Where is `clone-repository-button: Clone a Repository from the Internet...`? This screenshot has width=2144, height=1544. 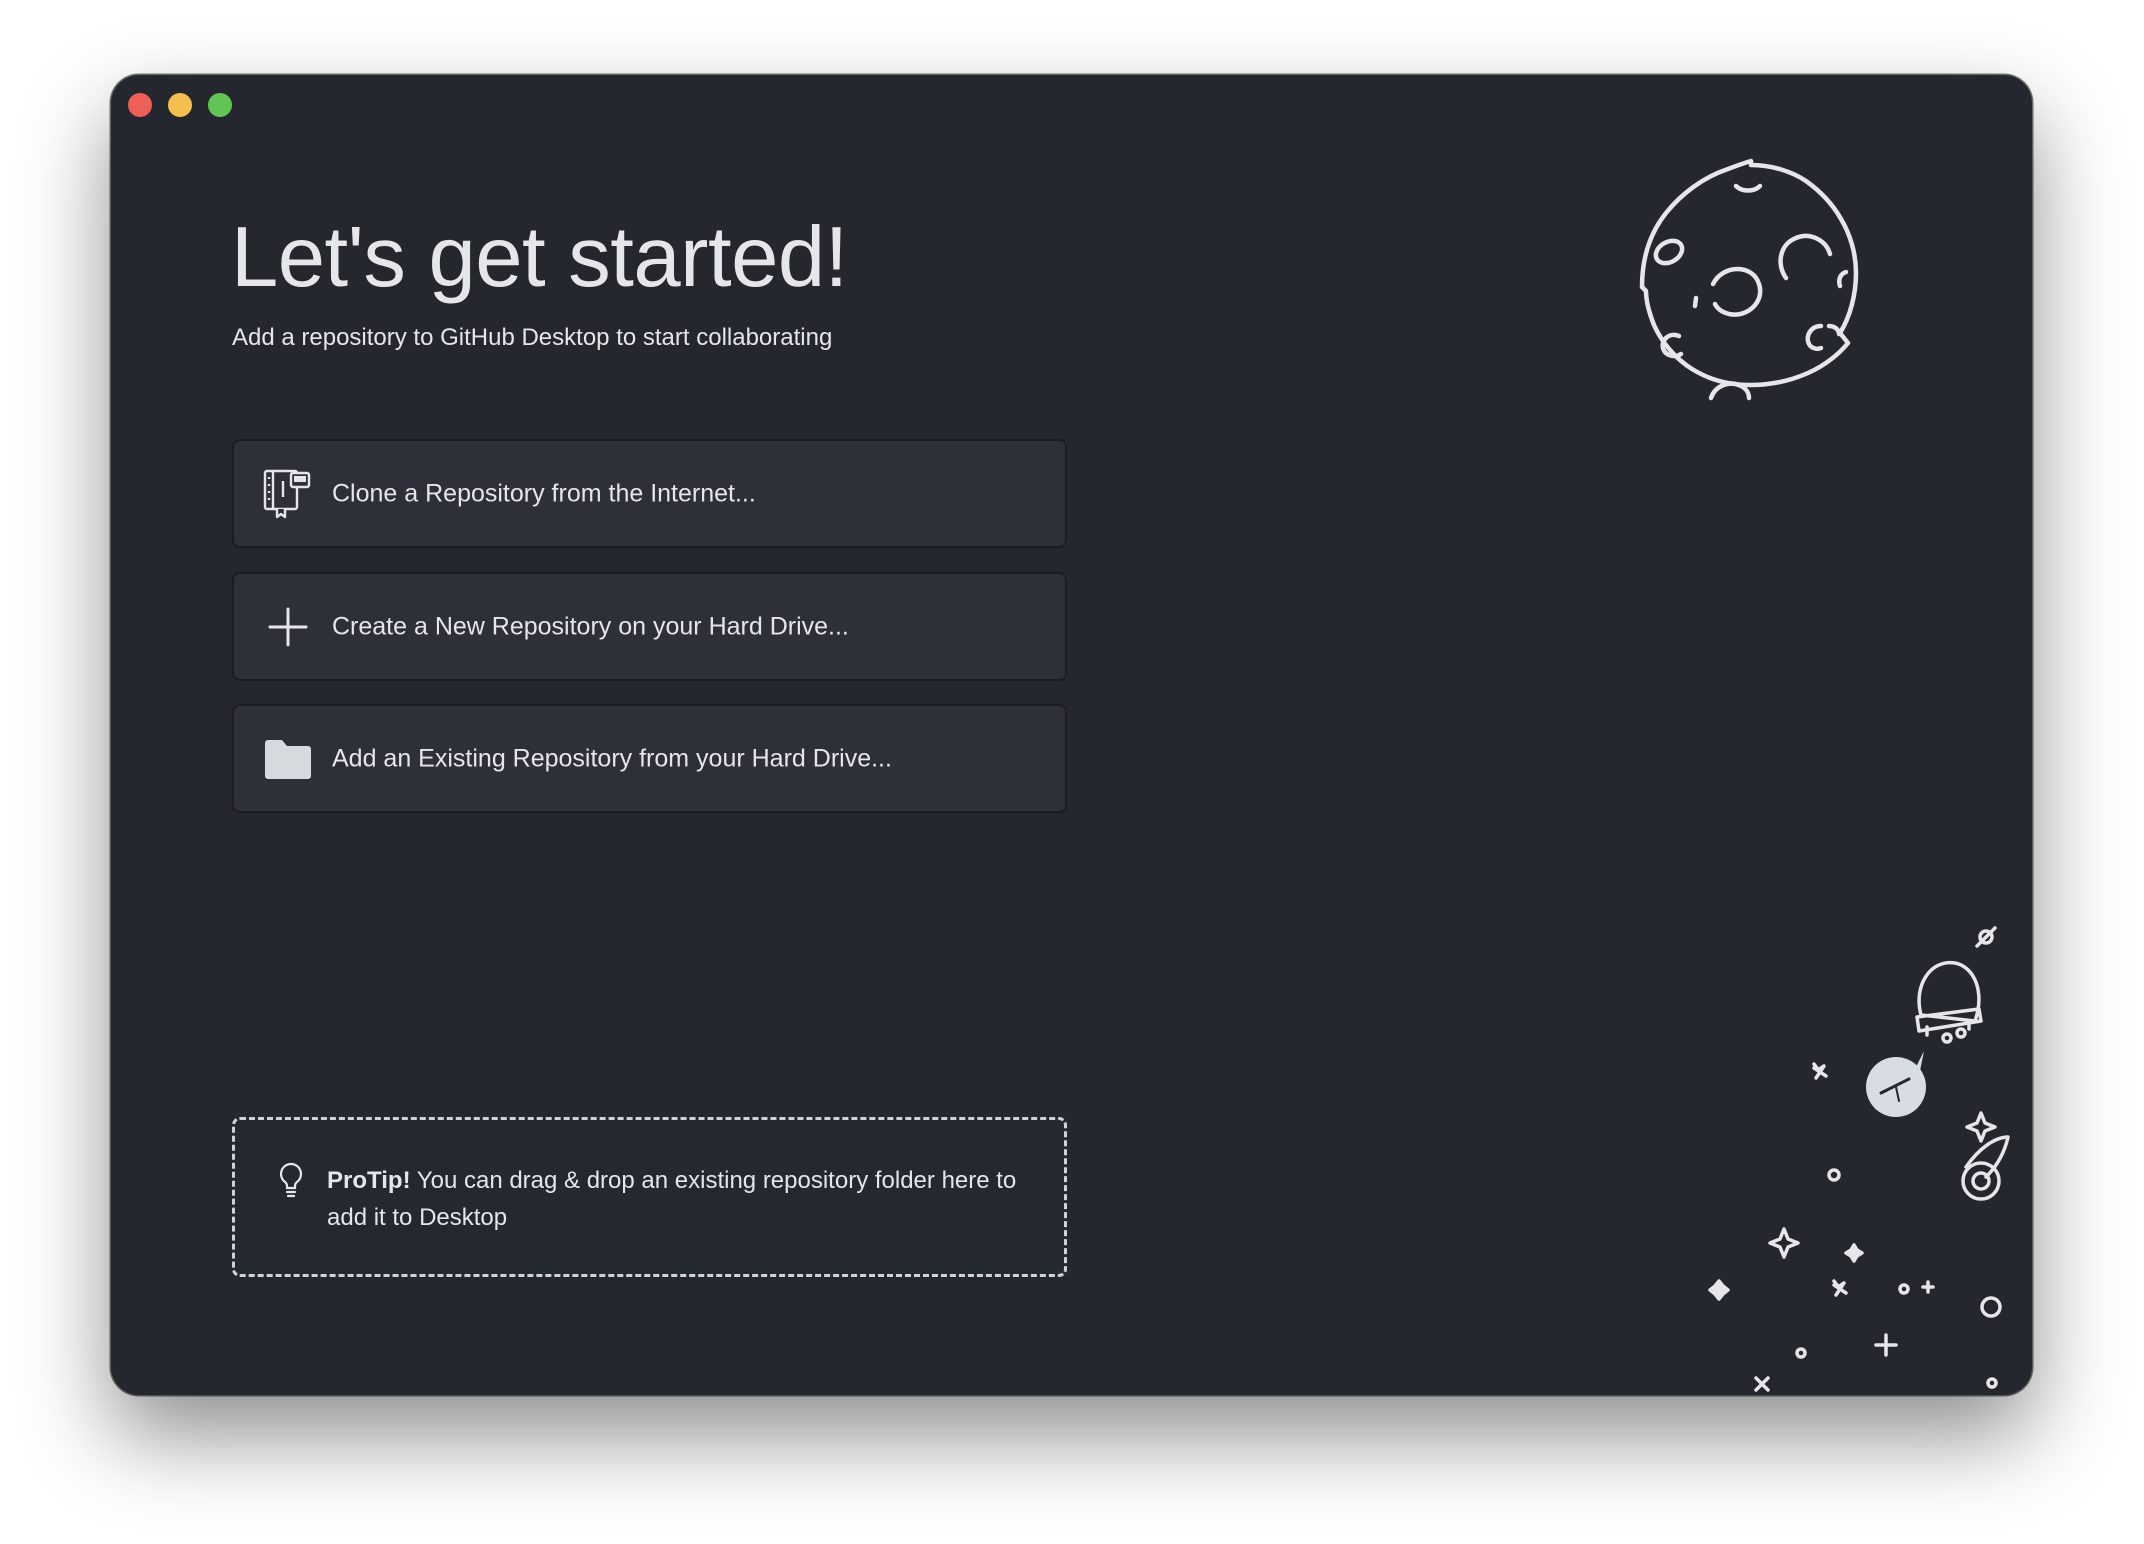
clone-repository-button: Clone a Repository from the Internet... is located at coordinates (649, 493).